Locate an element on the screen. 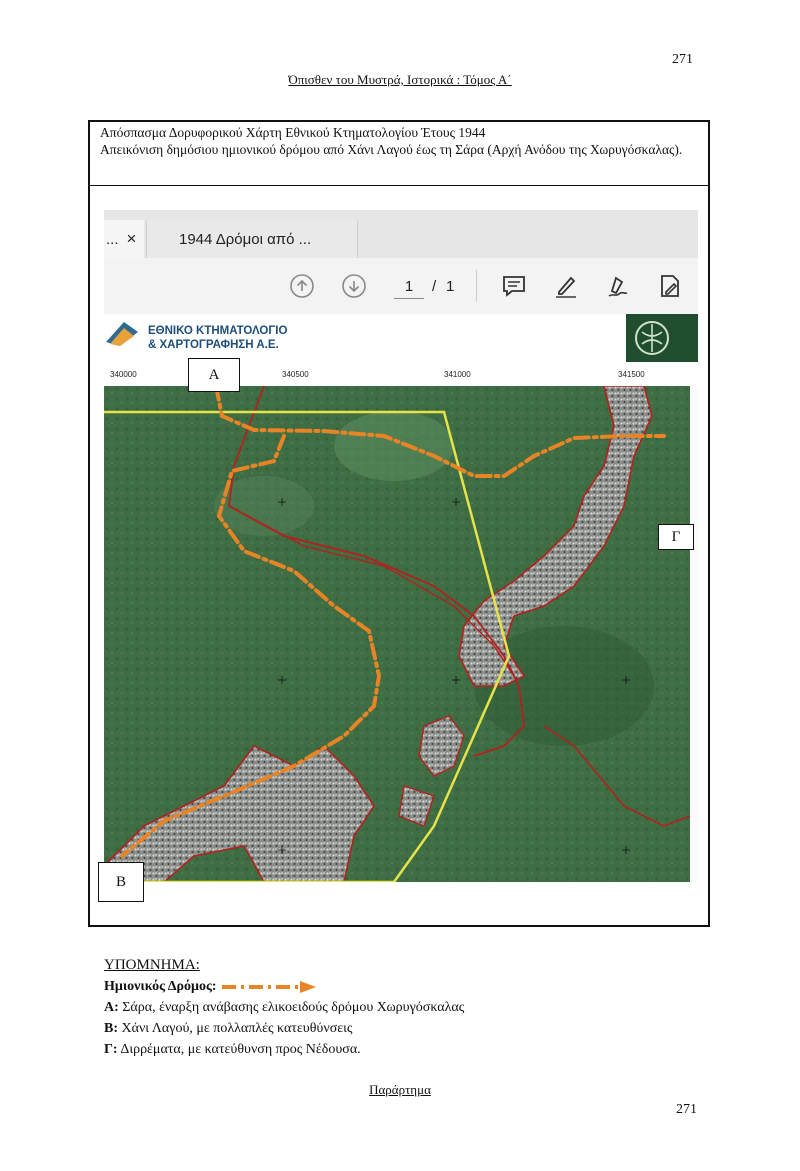 The width and height of the screenshot is (800, 1171). toolbar-divider is located at coordinates (476, 286).